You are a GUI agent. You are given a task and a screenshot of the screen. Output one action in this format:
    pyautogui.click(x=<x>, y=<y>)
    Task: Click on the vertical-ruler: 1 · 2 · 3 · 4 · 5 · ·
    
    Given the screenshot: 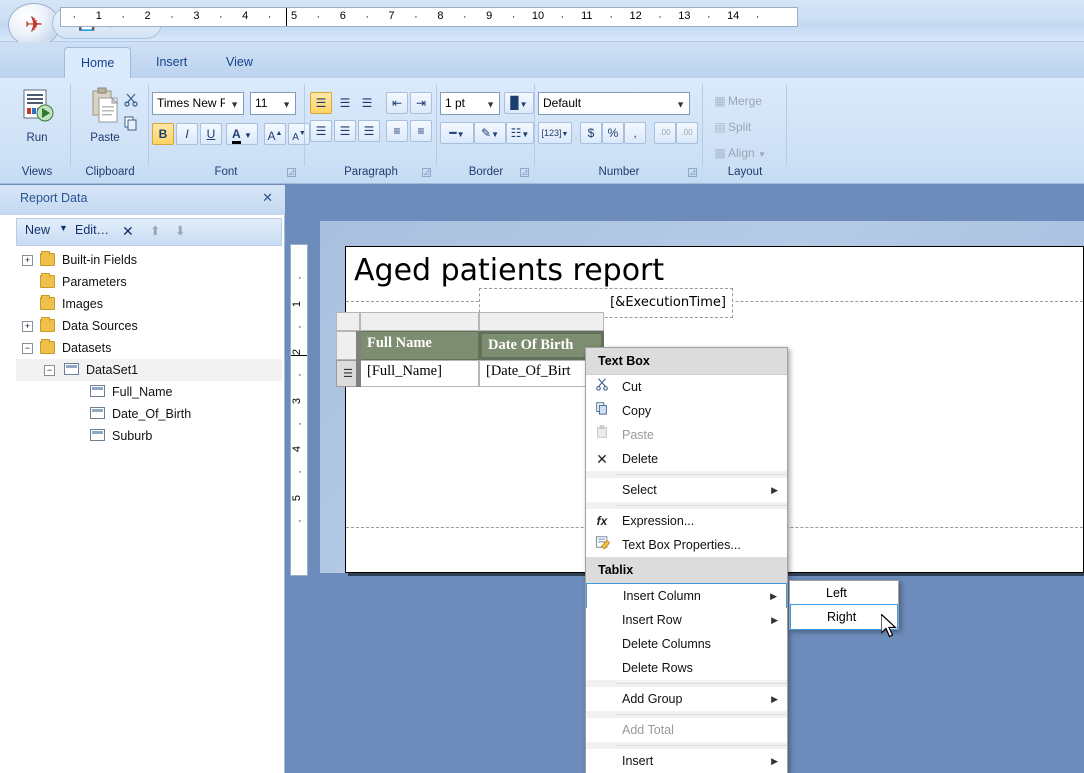 What is the action you would take?
    pyautogui.click(x=299, y=410)
    